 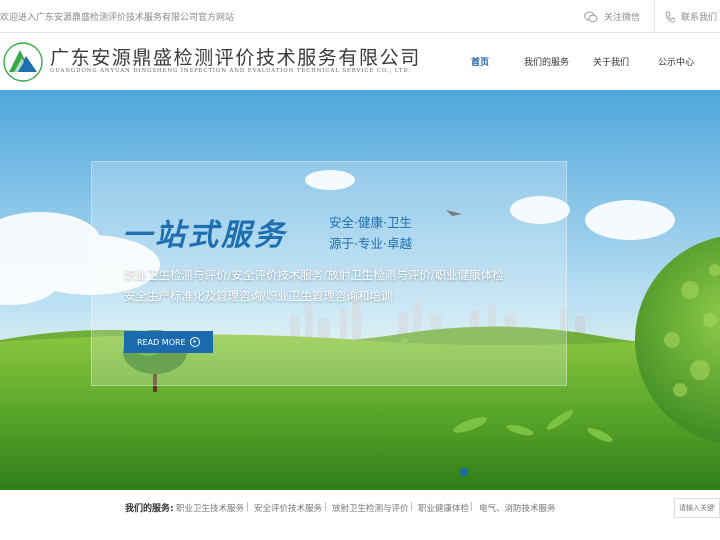 What do you see at coordinates (370, 243) in the screenshot?
I see `banner-tagline-2: 源于·专业·卓越` at bounding box center [370, 243].